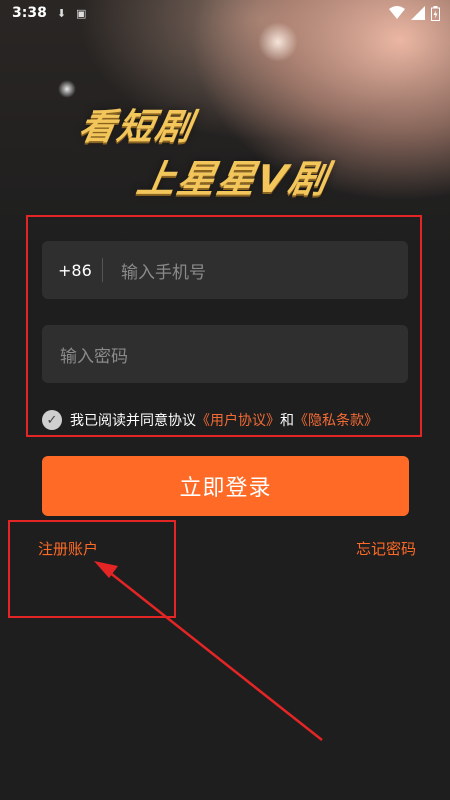  What do you see at coordinates (67, 89) in the screenshot?
I see `light-glow-small` at bounding box center [67, 89].